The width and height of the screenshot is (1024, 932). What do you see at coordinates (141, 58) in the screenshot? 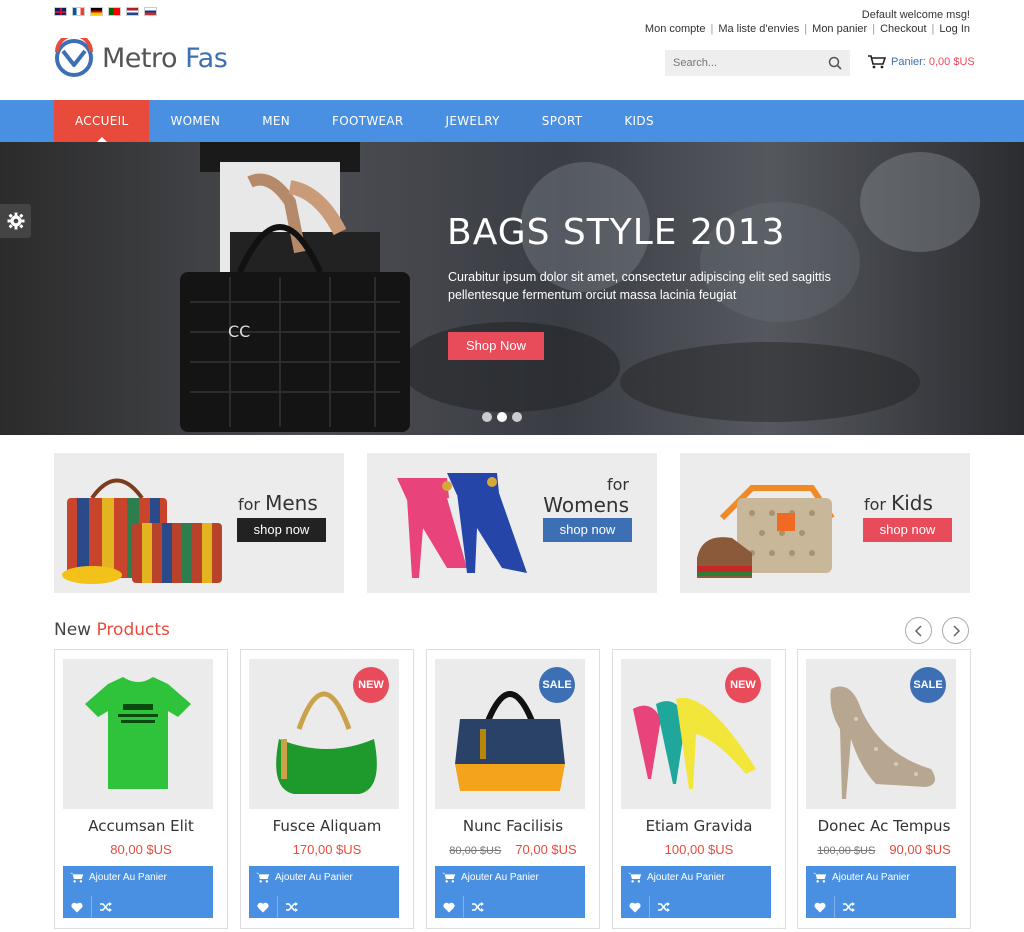
I see `site-logo: Metro Fas` at bounding box center [141, 58].